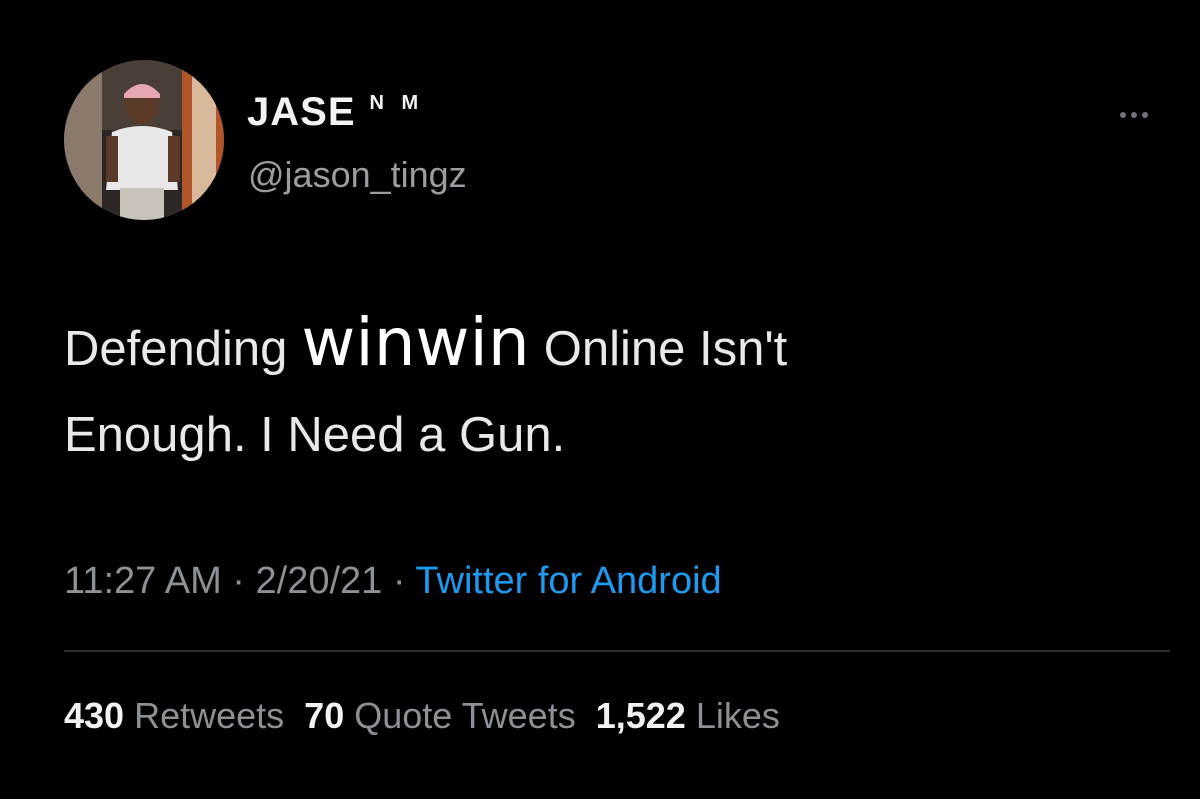  Describe the element at coordinates (397, 103) in the screenshot. I see `display-name-suffix: N M` at that location.